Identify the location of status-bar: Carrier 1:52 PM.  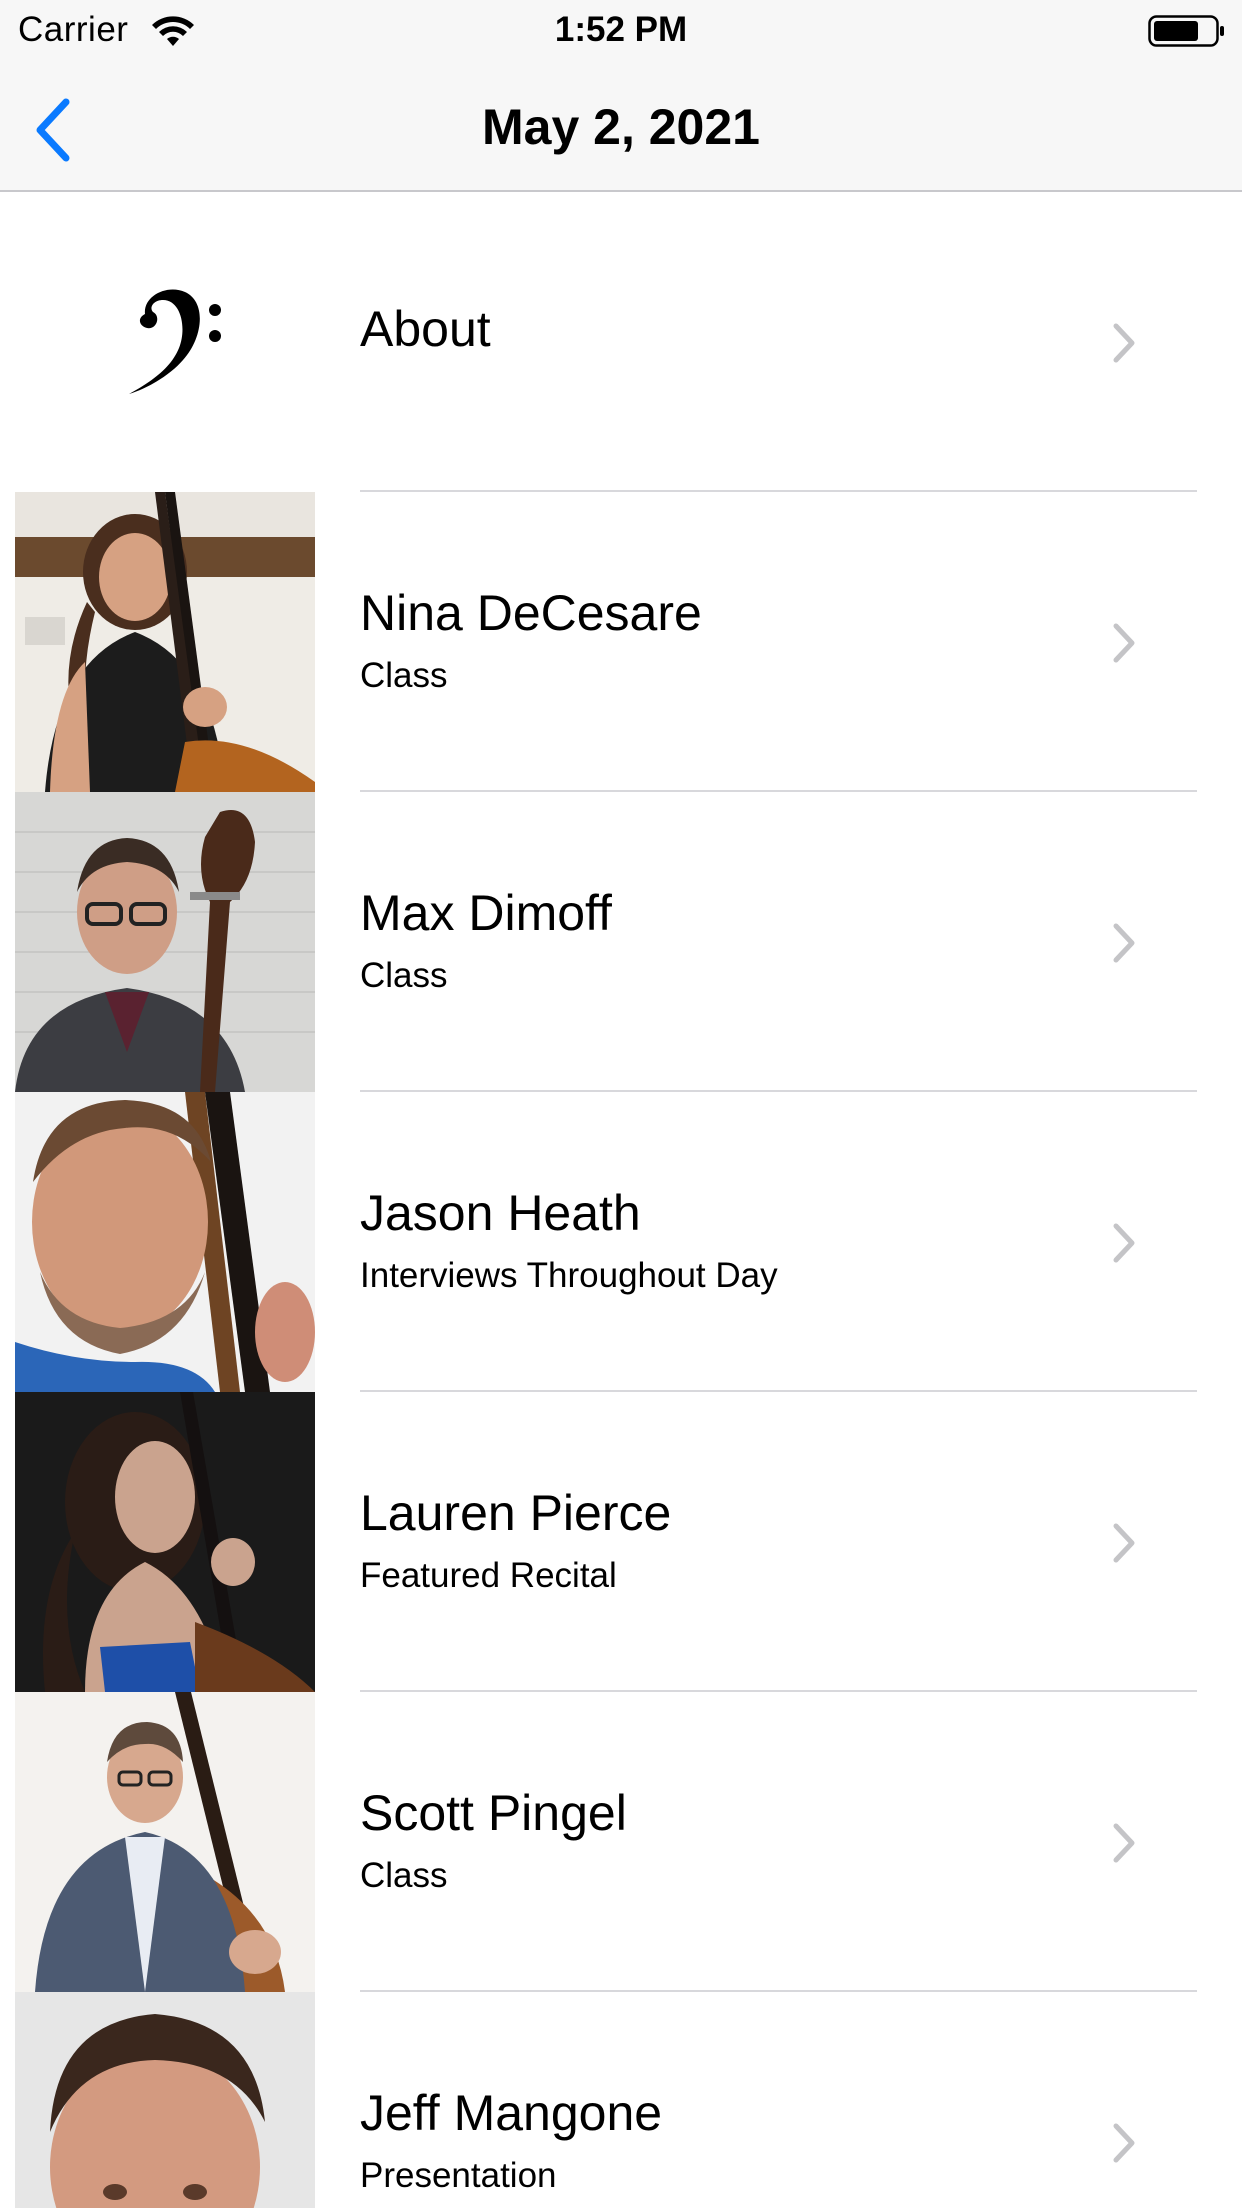
(621, 30).